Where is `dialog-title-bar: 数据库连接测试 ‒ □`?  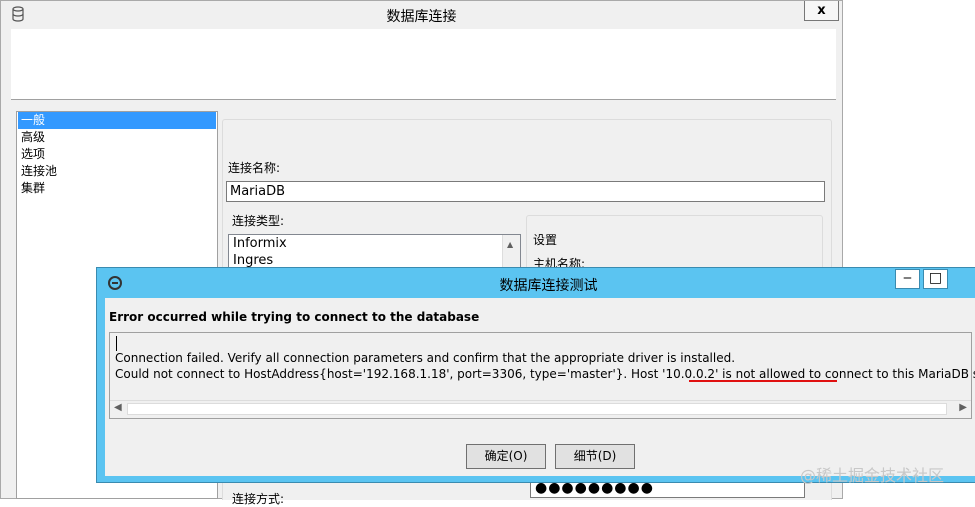 dialog-title-bar: 数据库连接测试 ‒ □ is located at coordinates (536, 283).